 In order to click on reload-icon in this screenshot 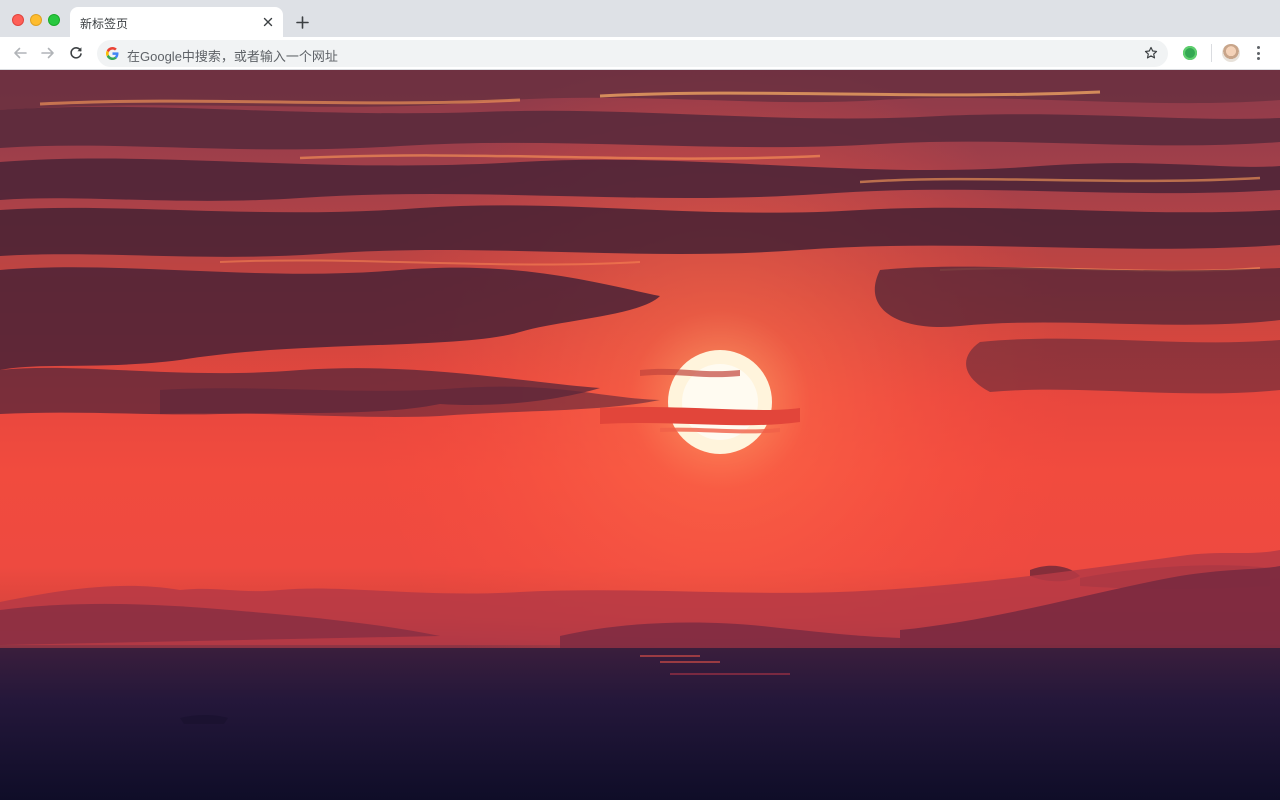, I will do `click(76, 53)`.